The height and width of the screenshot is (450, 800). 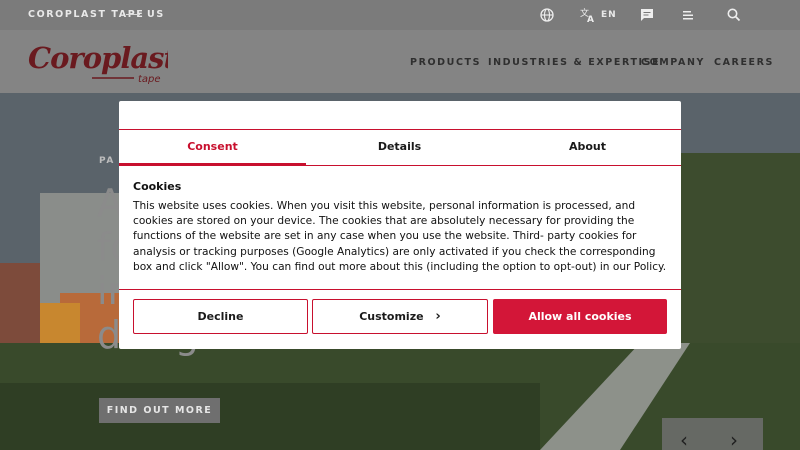 What do you see at coordinates (157, 186) in the screenshot?
I see `dialog-title: Cookies` at bounding box center [157, 186].